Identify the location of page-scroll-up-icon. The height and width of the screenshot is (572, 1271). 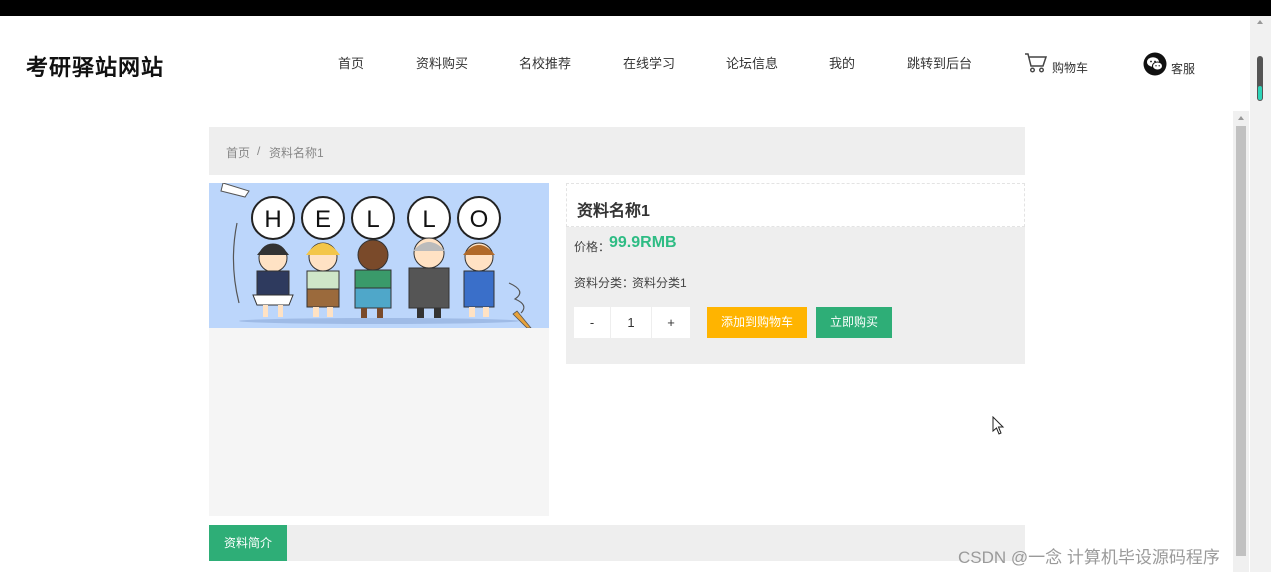
(1260, 22).